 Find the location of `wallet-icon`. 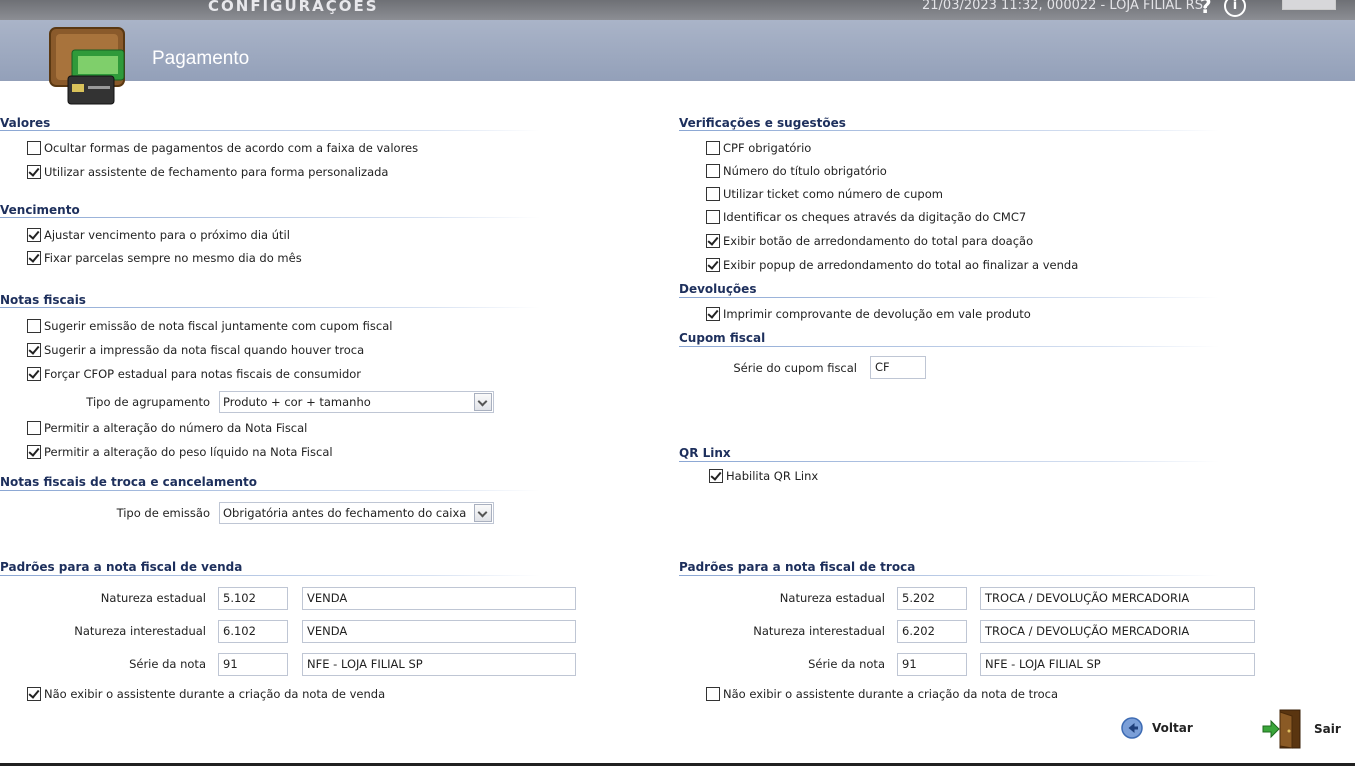

wallet-icon is located at coordinates (87, 66).